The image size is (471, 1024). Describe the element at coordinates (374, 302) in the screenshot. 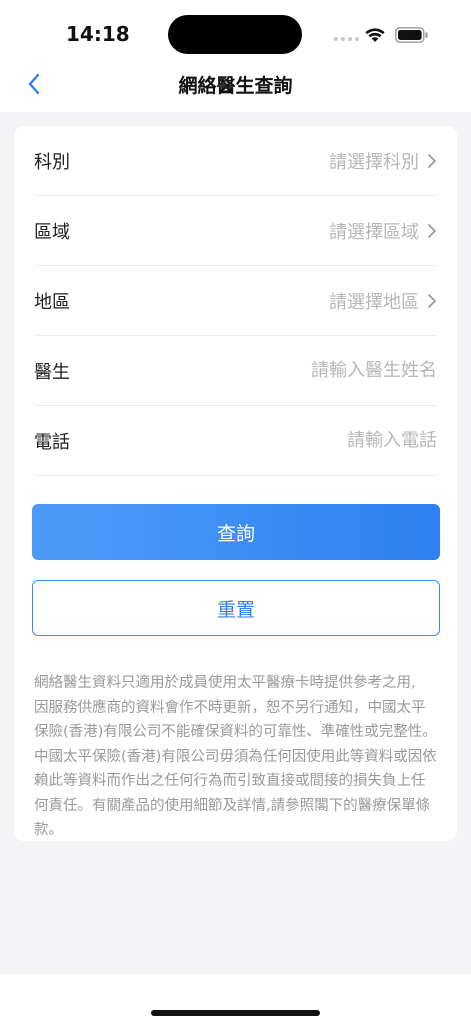

I see `district-placeholder: 請選擇地區` at that location.